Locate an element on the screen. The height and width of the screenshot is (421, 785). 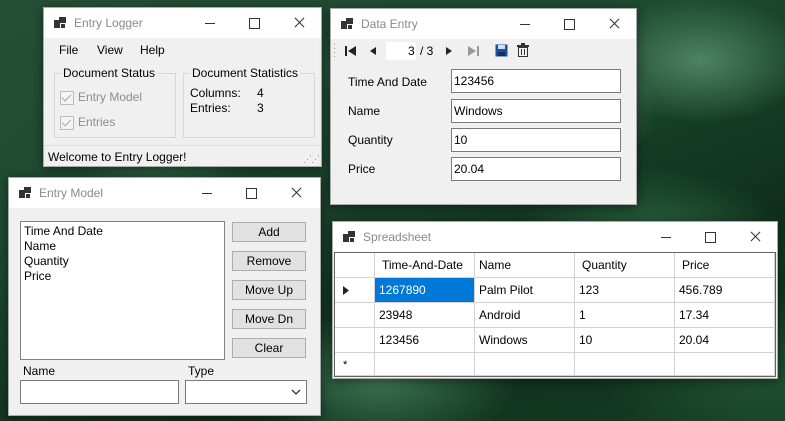
name-input is located at coordinates (99, 392).